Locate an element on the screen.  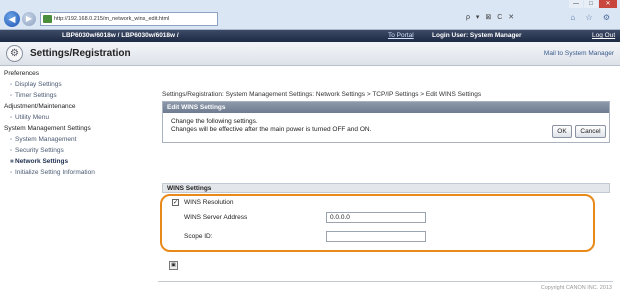
page-title: Settings/Registration is located at coordinates (80, 53).